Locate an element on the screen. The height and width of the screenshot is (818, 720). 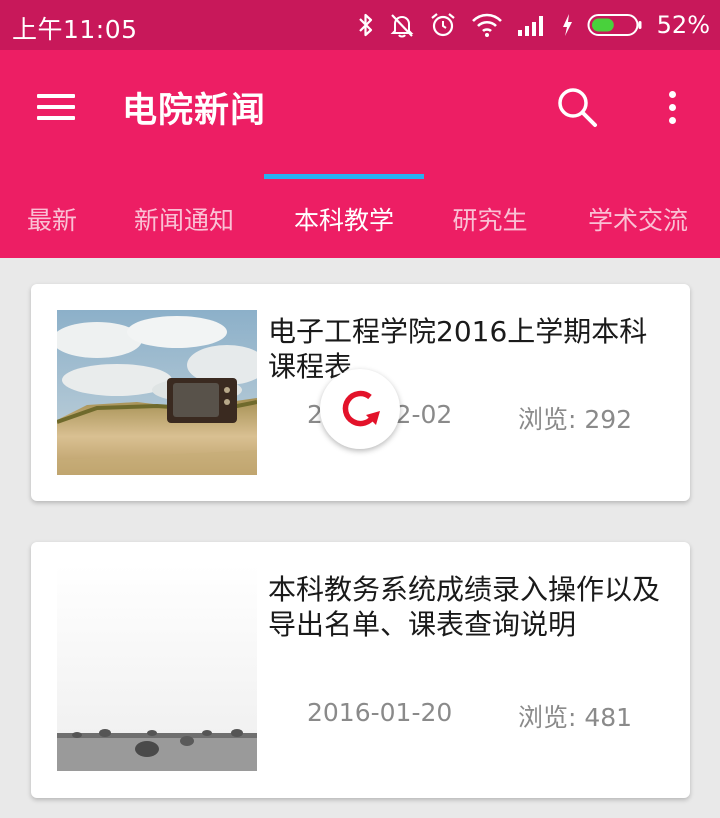
signal-icon is located at coordinates (532, 25).